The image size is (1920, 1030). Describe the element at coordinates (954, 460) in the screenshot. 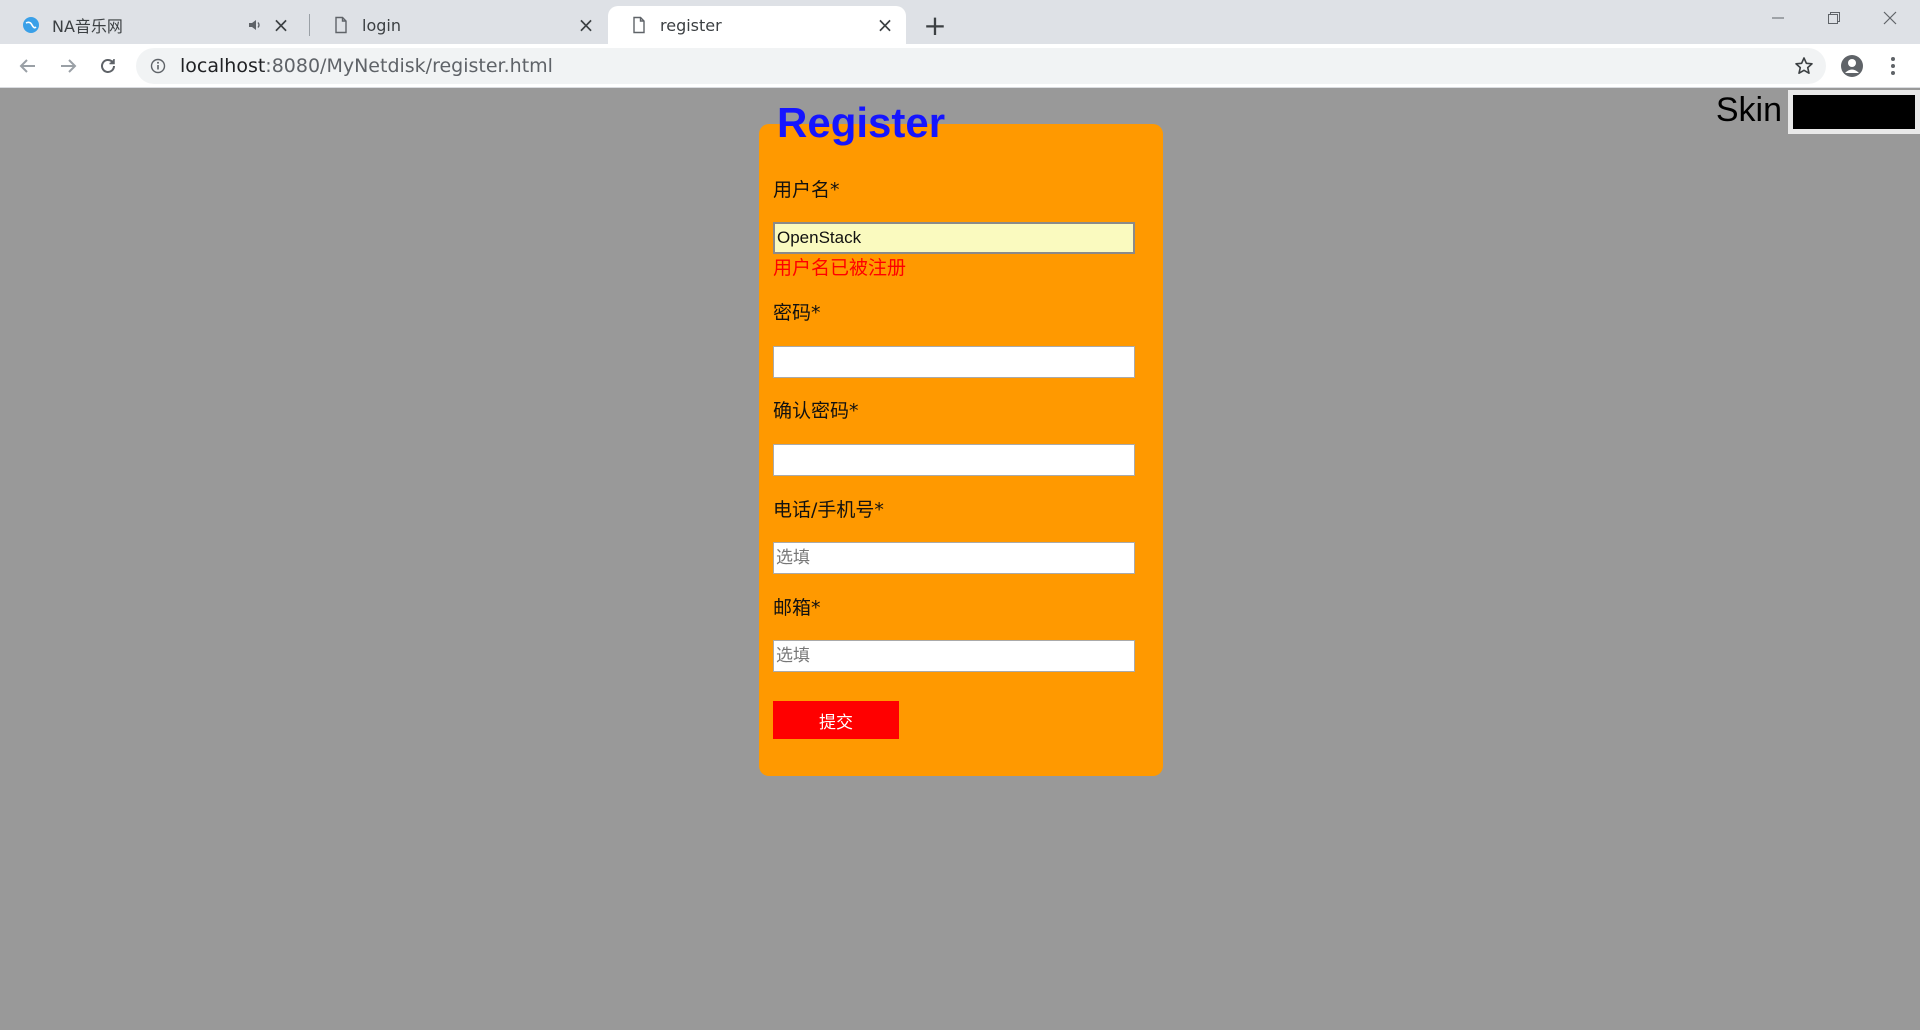

I see `confirm-password-input` at that location.